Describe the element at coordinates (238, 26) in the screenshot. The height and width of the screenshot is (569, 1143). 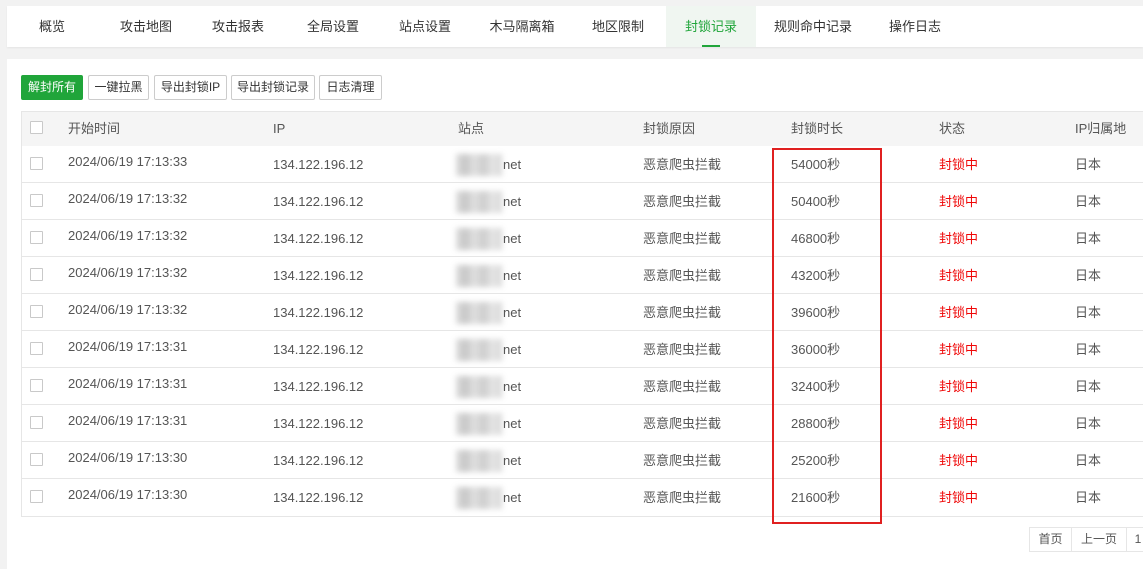
I see `tab-attack-report: 攻击报表` at that location.